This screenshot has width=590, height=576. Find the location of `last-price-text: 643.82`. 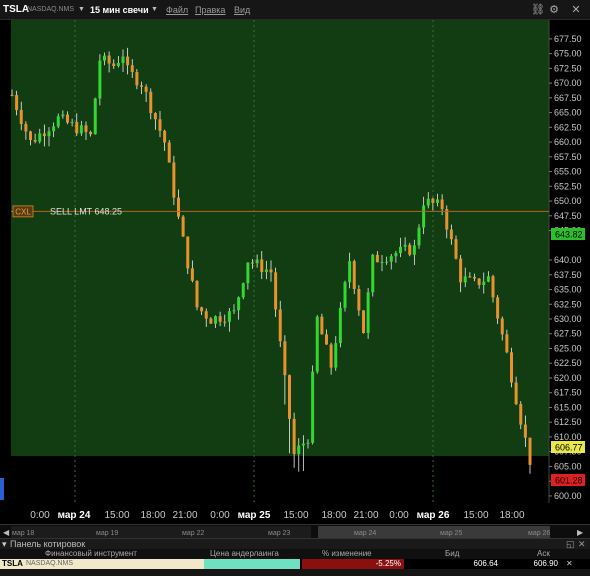

last-price-text: 643.82 is located at coordinates (569, 235).